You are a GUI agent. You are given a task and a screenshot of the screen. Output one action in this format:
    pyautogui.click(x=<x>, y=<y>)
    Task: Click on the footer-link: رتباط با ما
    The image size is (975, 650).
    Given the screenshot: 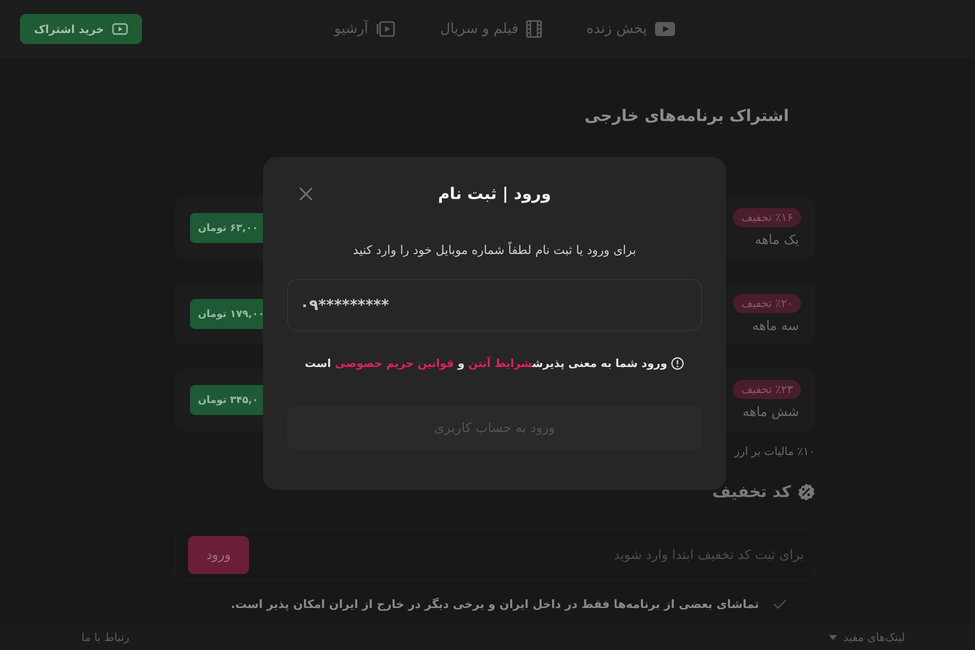 What is the action you would take?
    pyautogui.click(x=105, y=637)
    